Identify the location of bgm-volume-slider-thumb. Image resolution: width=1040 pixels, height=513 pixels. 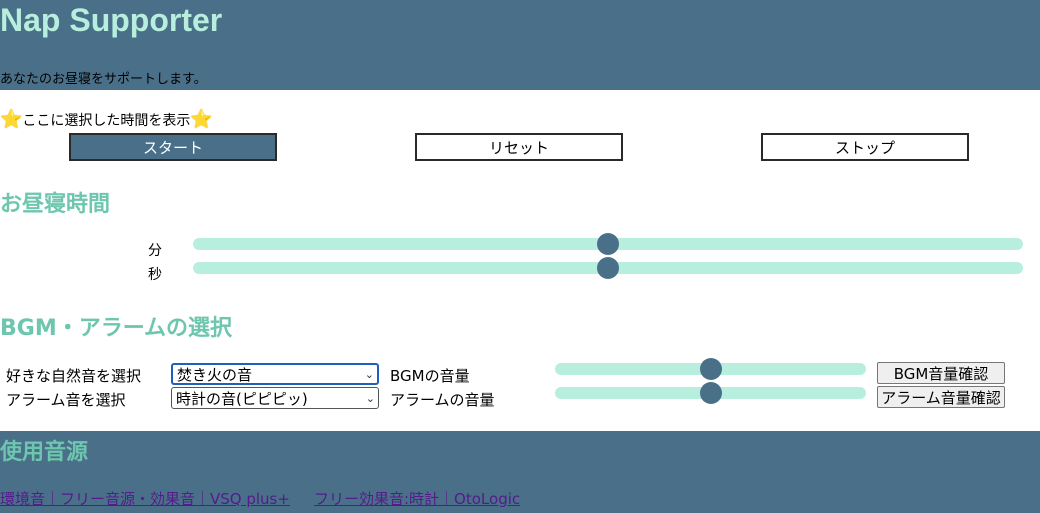
(710, 369).